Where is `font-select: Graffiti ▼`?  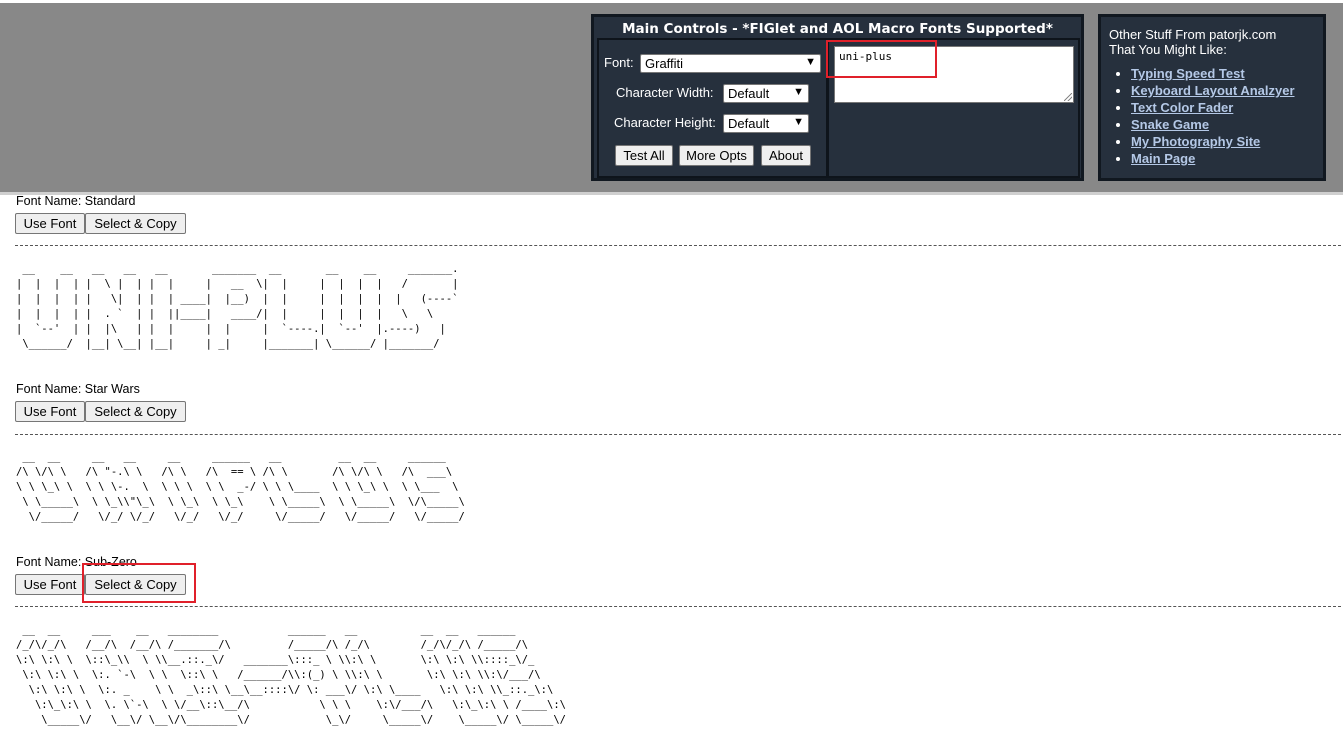 font-select: Graffiti ▼ is located at coordinates (730, 63).